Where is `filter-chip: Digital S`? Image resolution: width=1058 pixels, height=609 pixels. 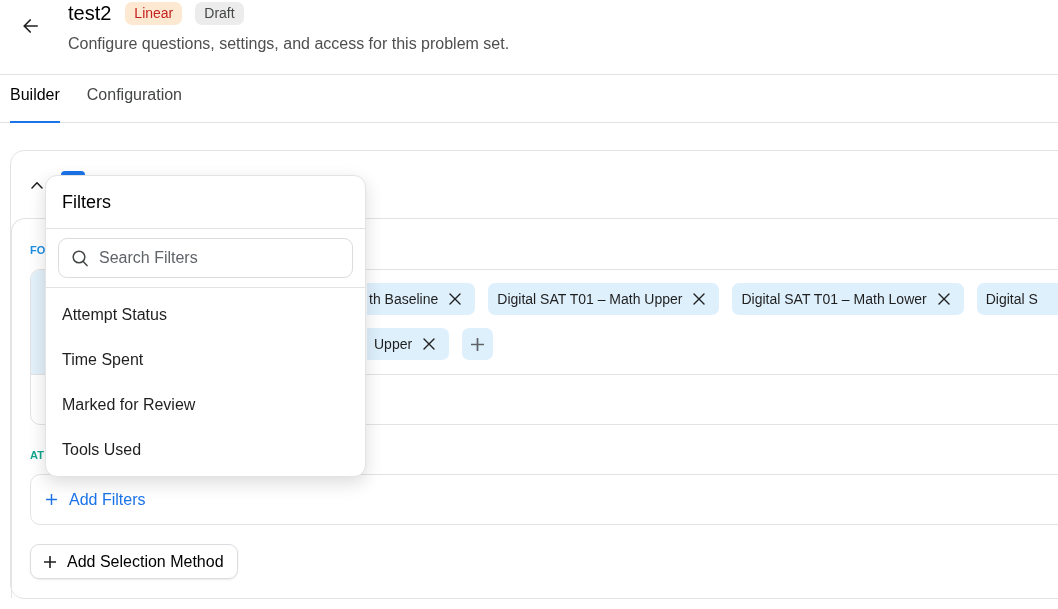
filter-chip: Digital S is located at coordinates (1017, 299).